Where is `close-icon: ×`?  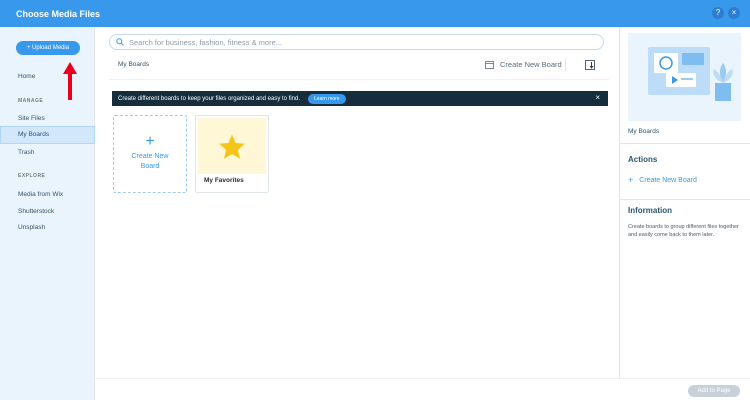
close-icon: × is located at coordinates (734, 13).